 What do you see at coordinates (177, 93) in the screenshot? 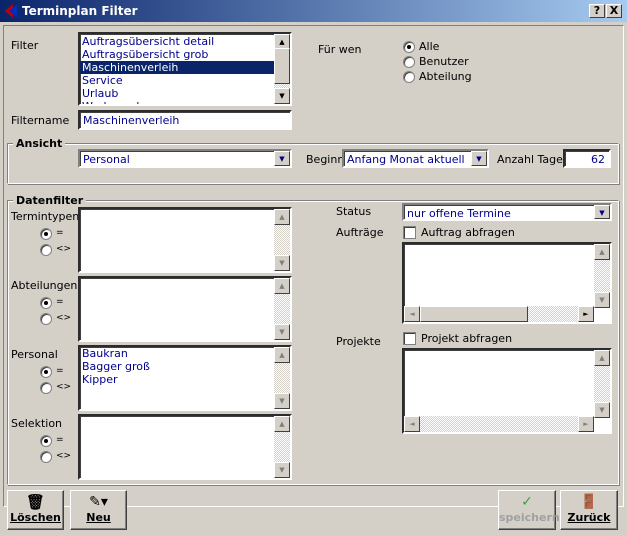
I see `filter-list-item: Urlaub` at bounding box center [177, 93].